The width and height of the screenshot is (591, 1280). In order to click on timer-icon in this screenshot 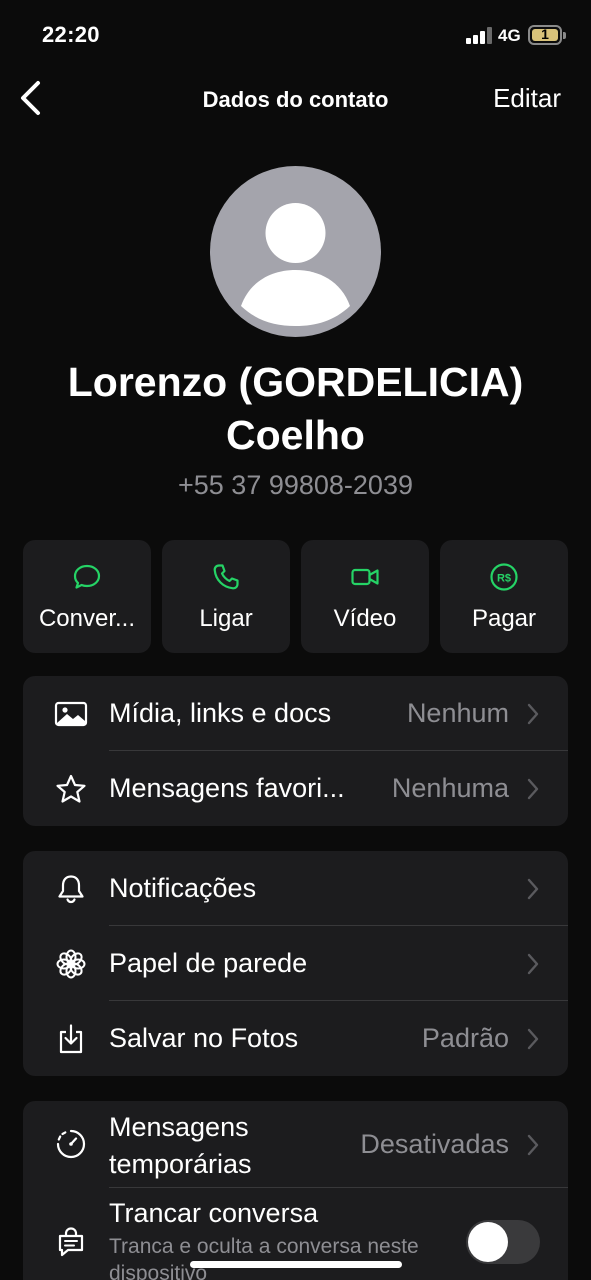, I will do `click(71, 1144)`.